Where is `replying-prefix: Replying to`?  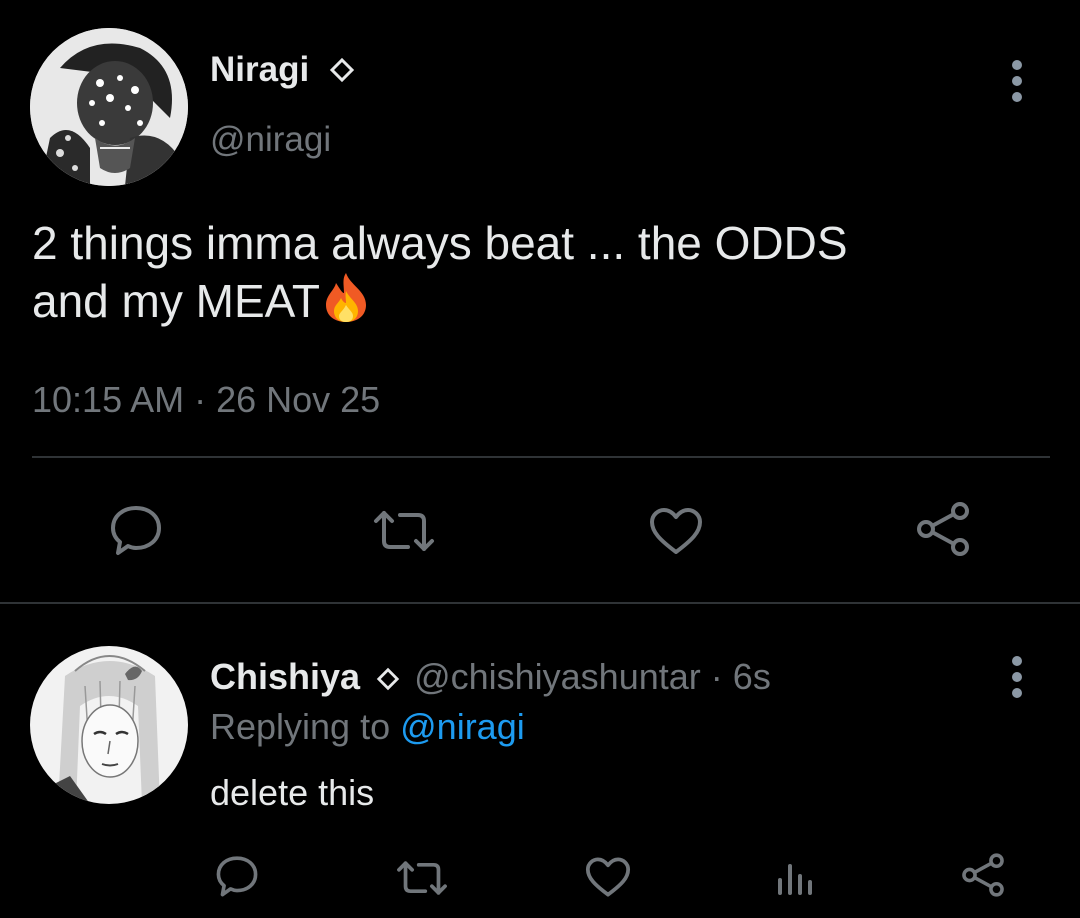
replying-prefix: Replying to is located at coordinates (300, 726).